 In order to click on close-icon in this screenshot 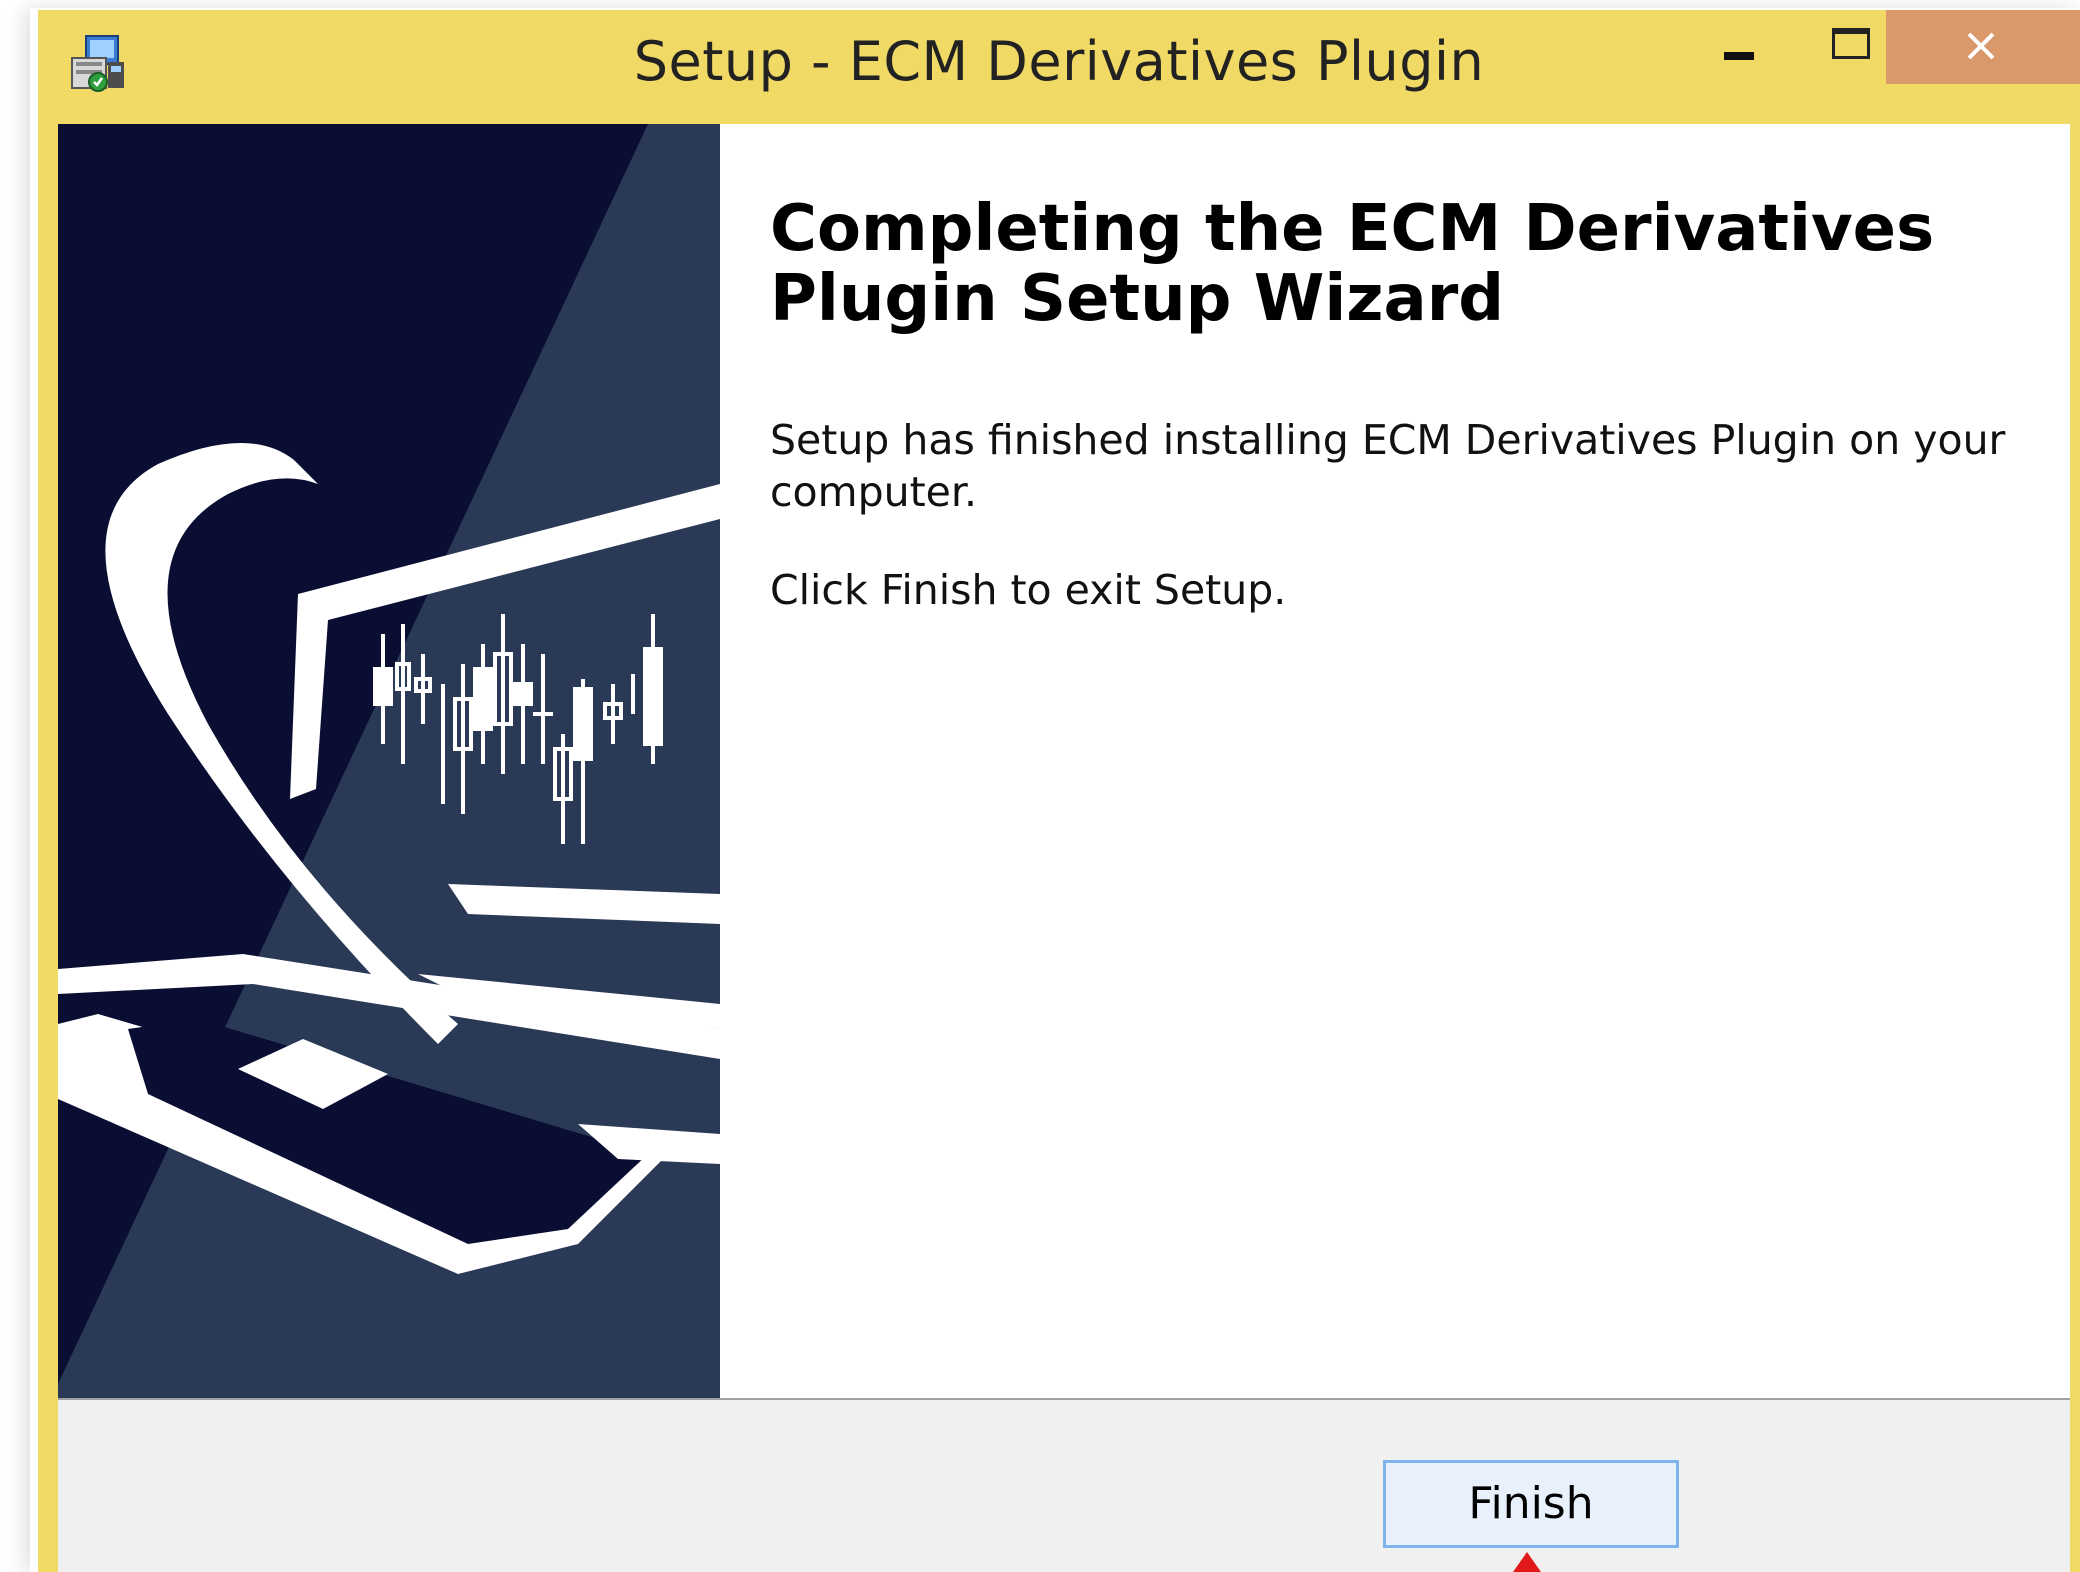, I will do `click(1981, 46)`.